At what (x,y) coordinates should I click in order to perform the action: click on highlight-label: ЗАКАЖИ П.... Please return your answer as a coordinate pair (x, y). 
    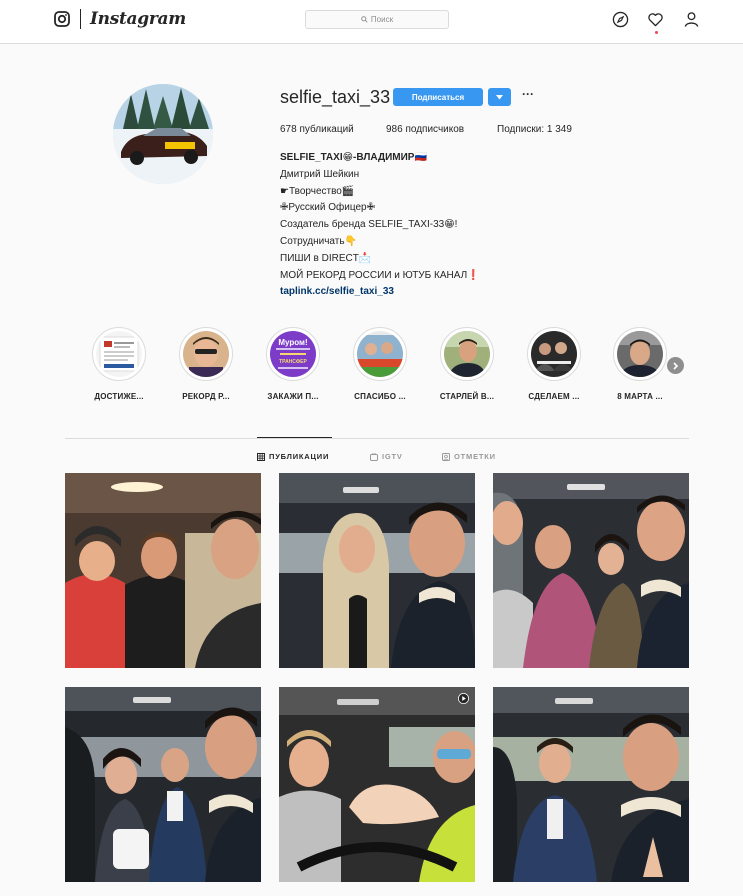
    Looking at the image, I should click on (293, 396).